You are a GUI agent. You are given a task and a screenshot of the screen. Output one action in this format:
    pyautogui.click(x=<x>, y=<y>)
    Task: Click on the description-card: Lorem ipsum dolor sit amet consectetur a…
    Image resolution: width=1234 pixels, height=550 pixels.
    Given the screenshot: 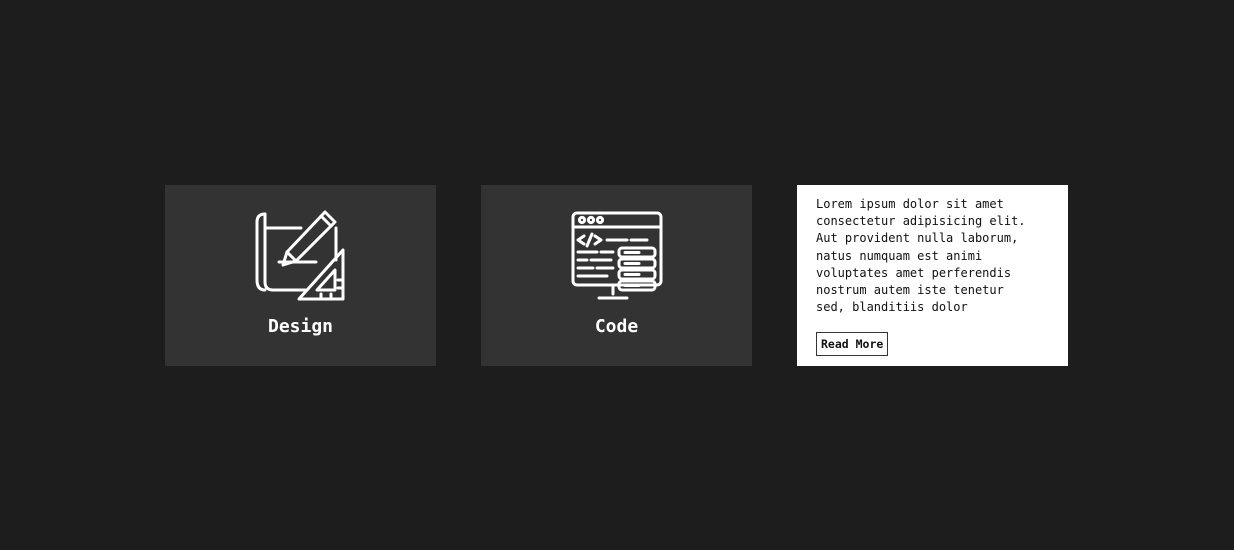 What is the action you would take?
    pyautogui.click(x=932, y=275)
    